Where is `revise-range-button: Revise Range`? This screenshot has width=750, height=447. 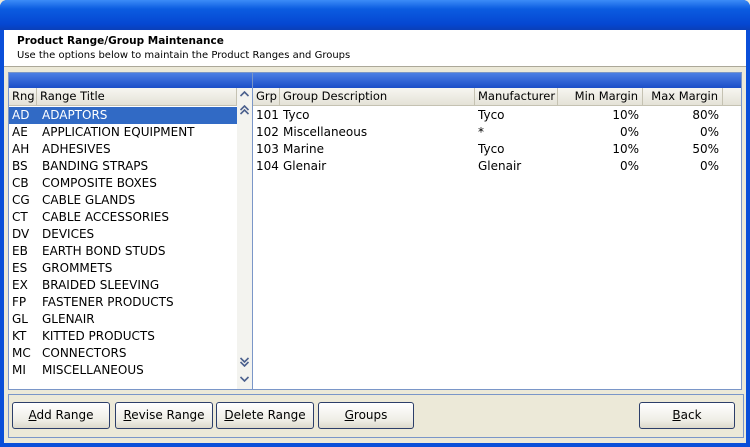
revise-range-button: Revise Range is located at coordinates (164, 415).